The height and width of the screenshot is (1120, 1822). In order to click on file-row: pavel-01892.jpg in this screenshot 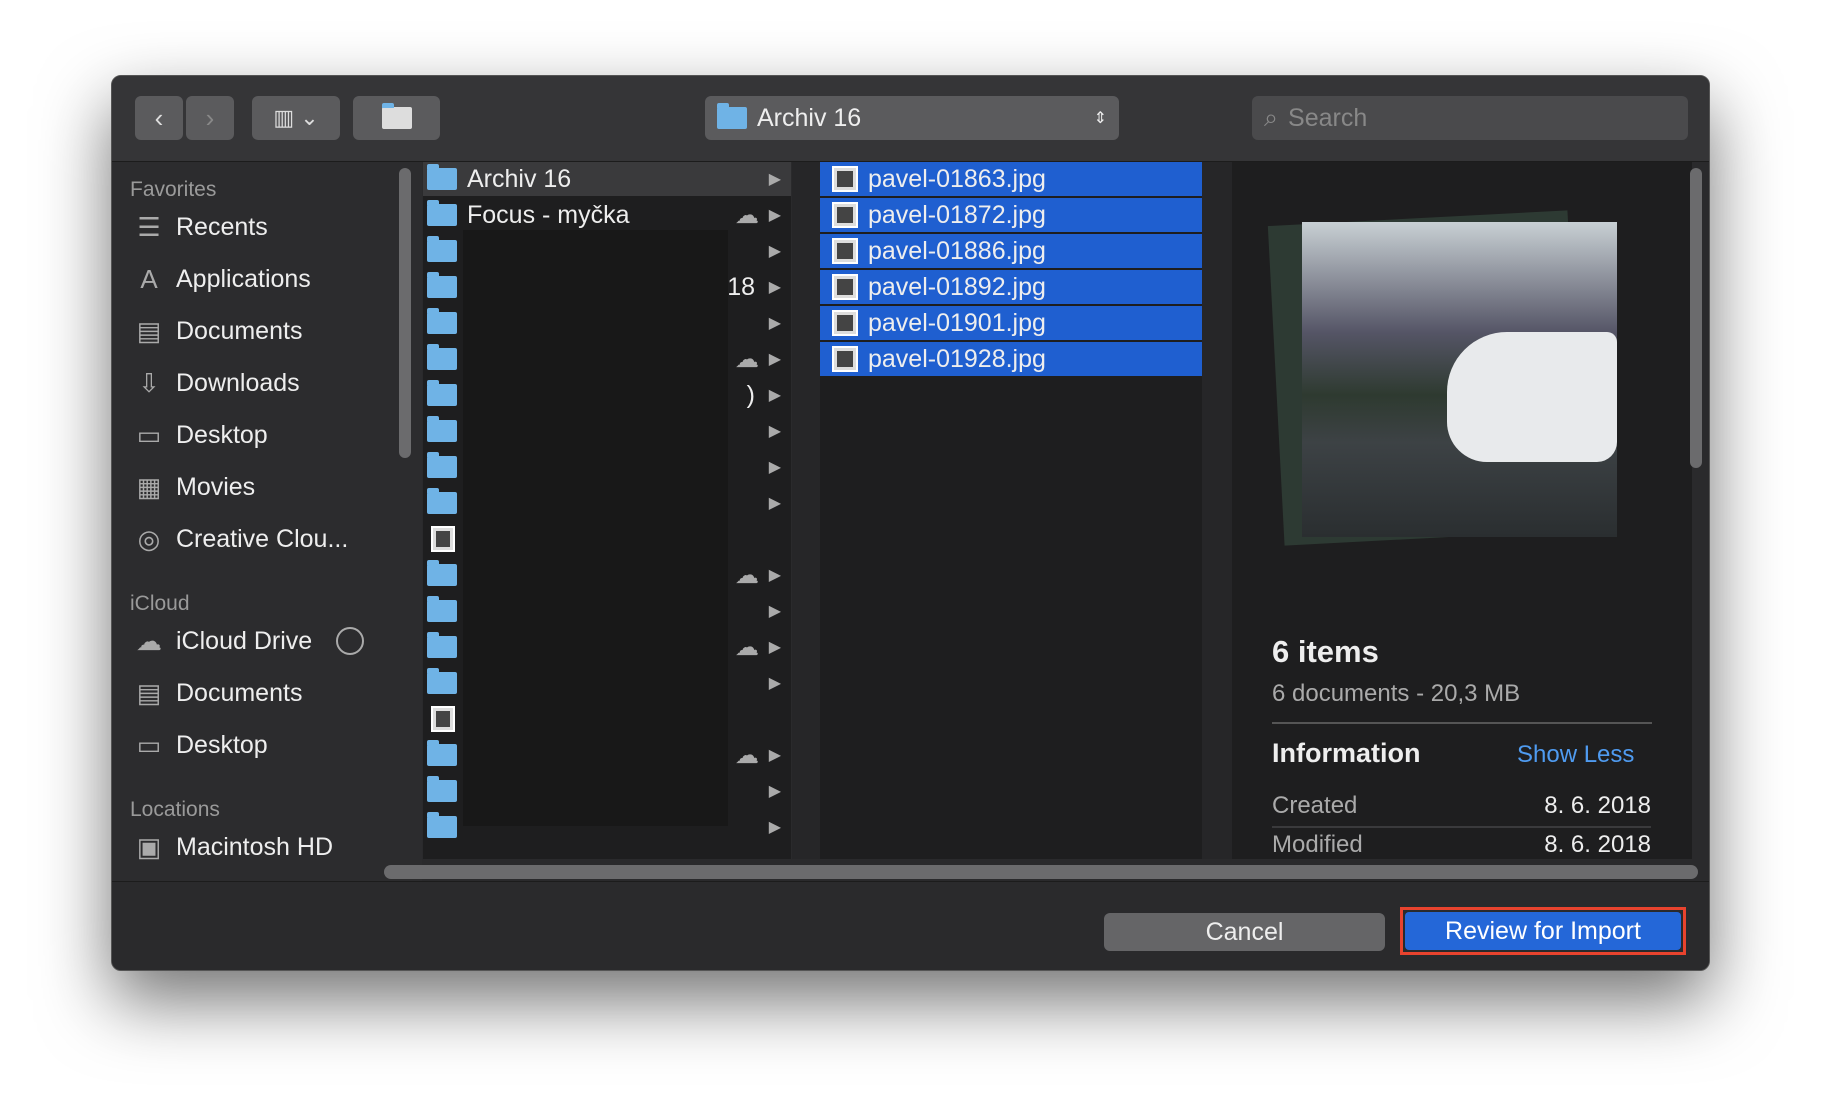, I will do `click(1011, 287)`.